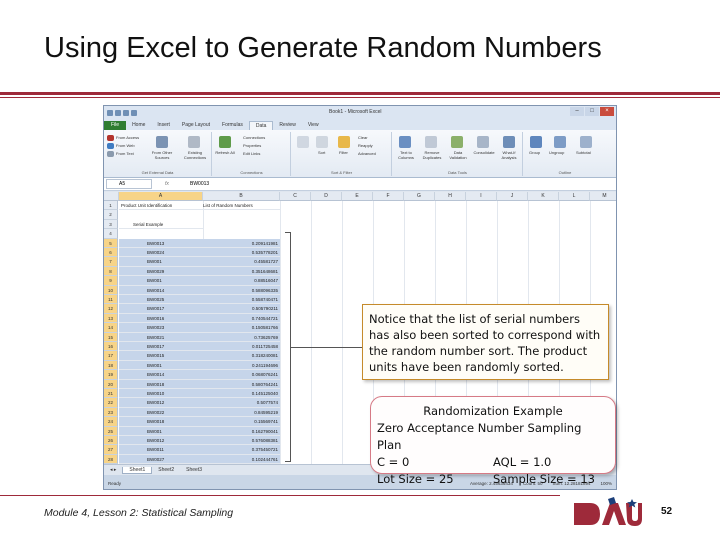 This screenshot has width=720, height=540. I want to click on row-header: 16, so click(111, 347).